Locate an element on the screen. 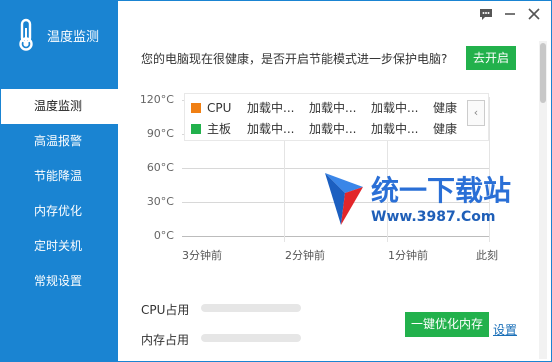  scrollbar-thumb is located at coordinates (543, 73).